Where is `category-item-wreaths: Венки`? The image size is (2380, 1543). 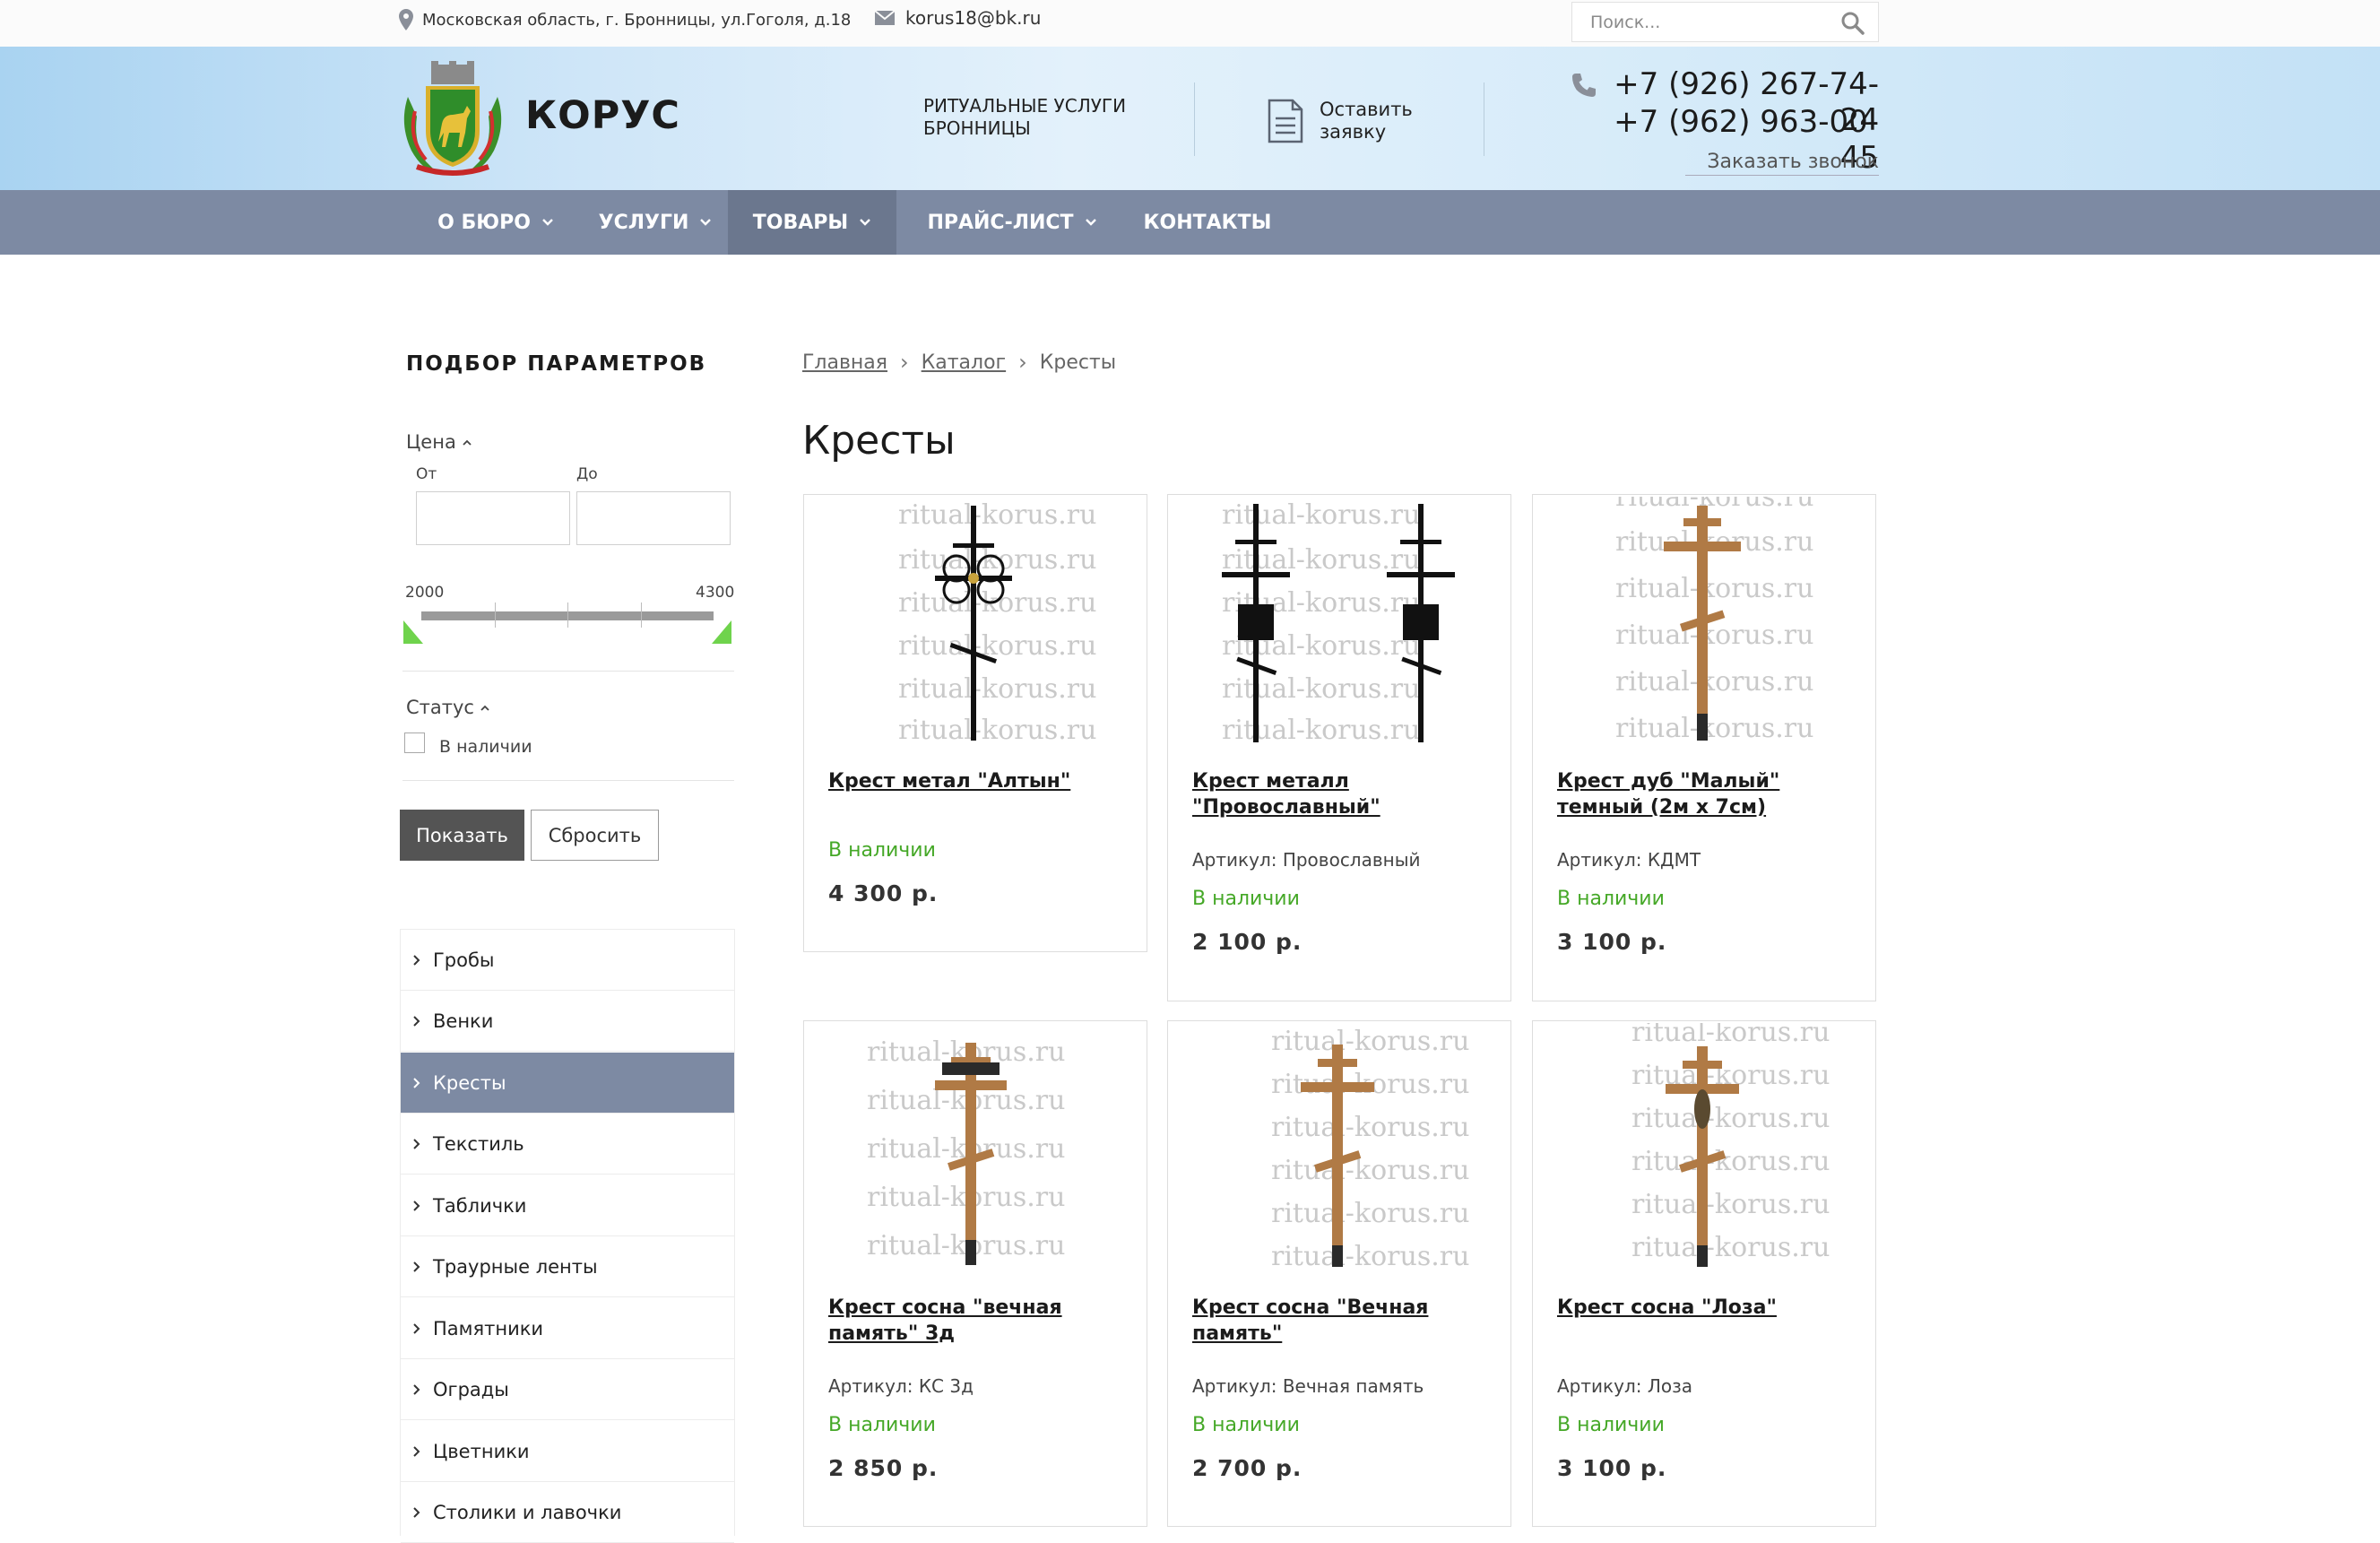 category-item-wreaths: Венки is located at coordinates (567, 1022).